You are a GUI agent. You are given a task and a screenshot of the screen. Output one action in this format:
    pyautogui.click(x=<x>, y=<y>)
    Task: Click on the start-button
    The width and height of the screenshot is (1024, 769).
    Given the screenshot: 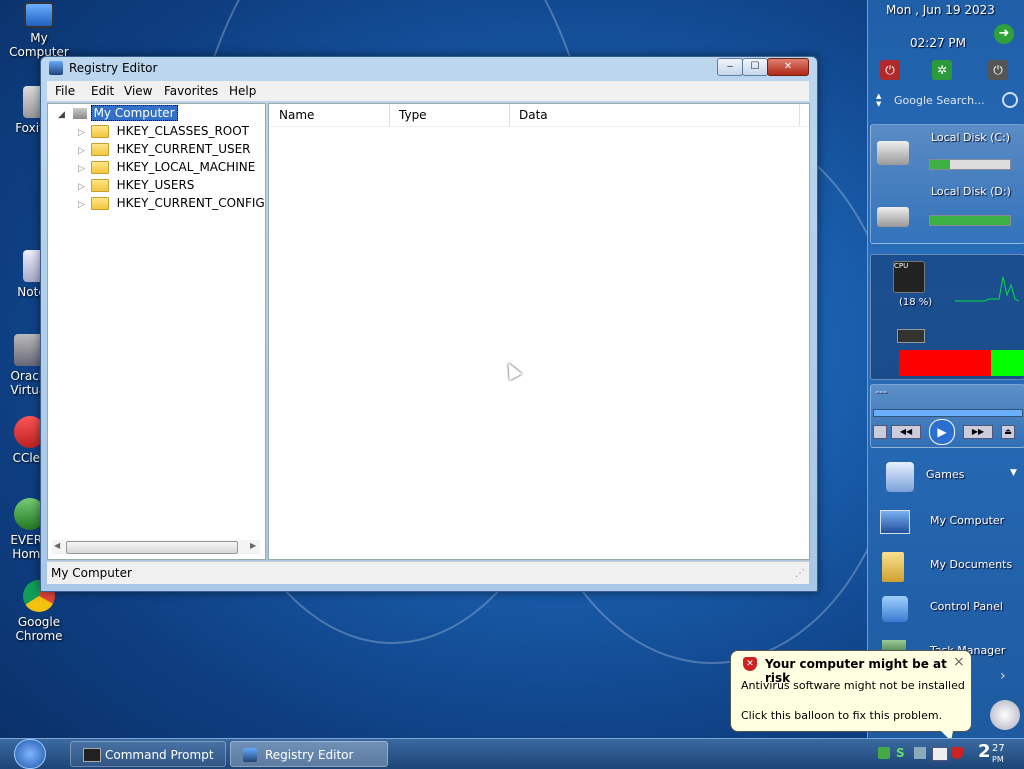 What is the action you would take?
    pyautogui.click(x=30, y=754)
    